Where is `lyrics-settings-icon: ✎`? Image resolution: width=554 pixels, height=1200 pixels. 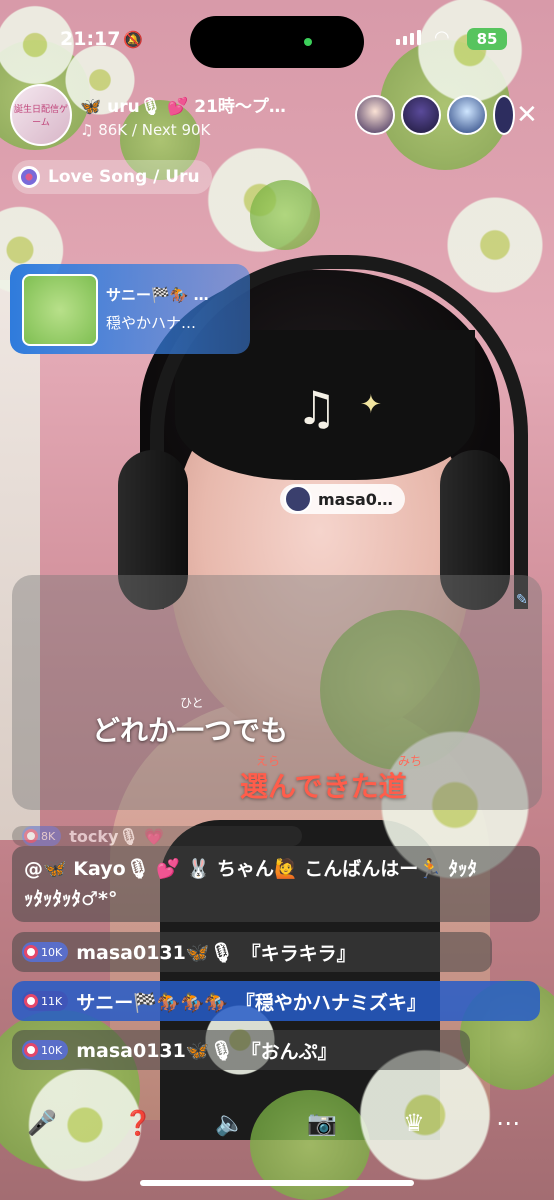 lyrics-settings-icon: ✎ is located at coordinates (522, 600).